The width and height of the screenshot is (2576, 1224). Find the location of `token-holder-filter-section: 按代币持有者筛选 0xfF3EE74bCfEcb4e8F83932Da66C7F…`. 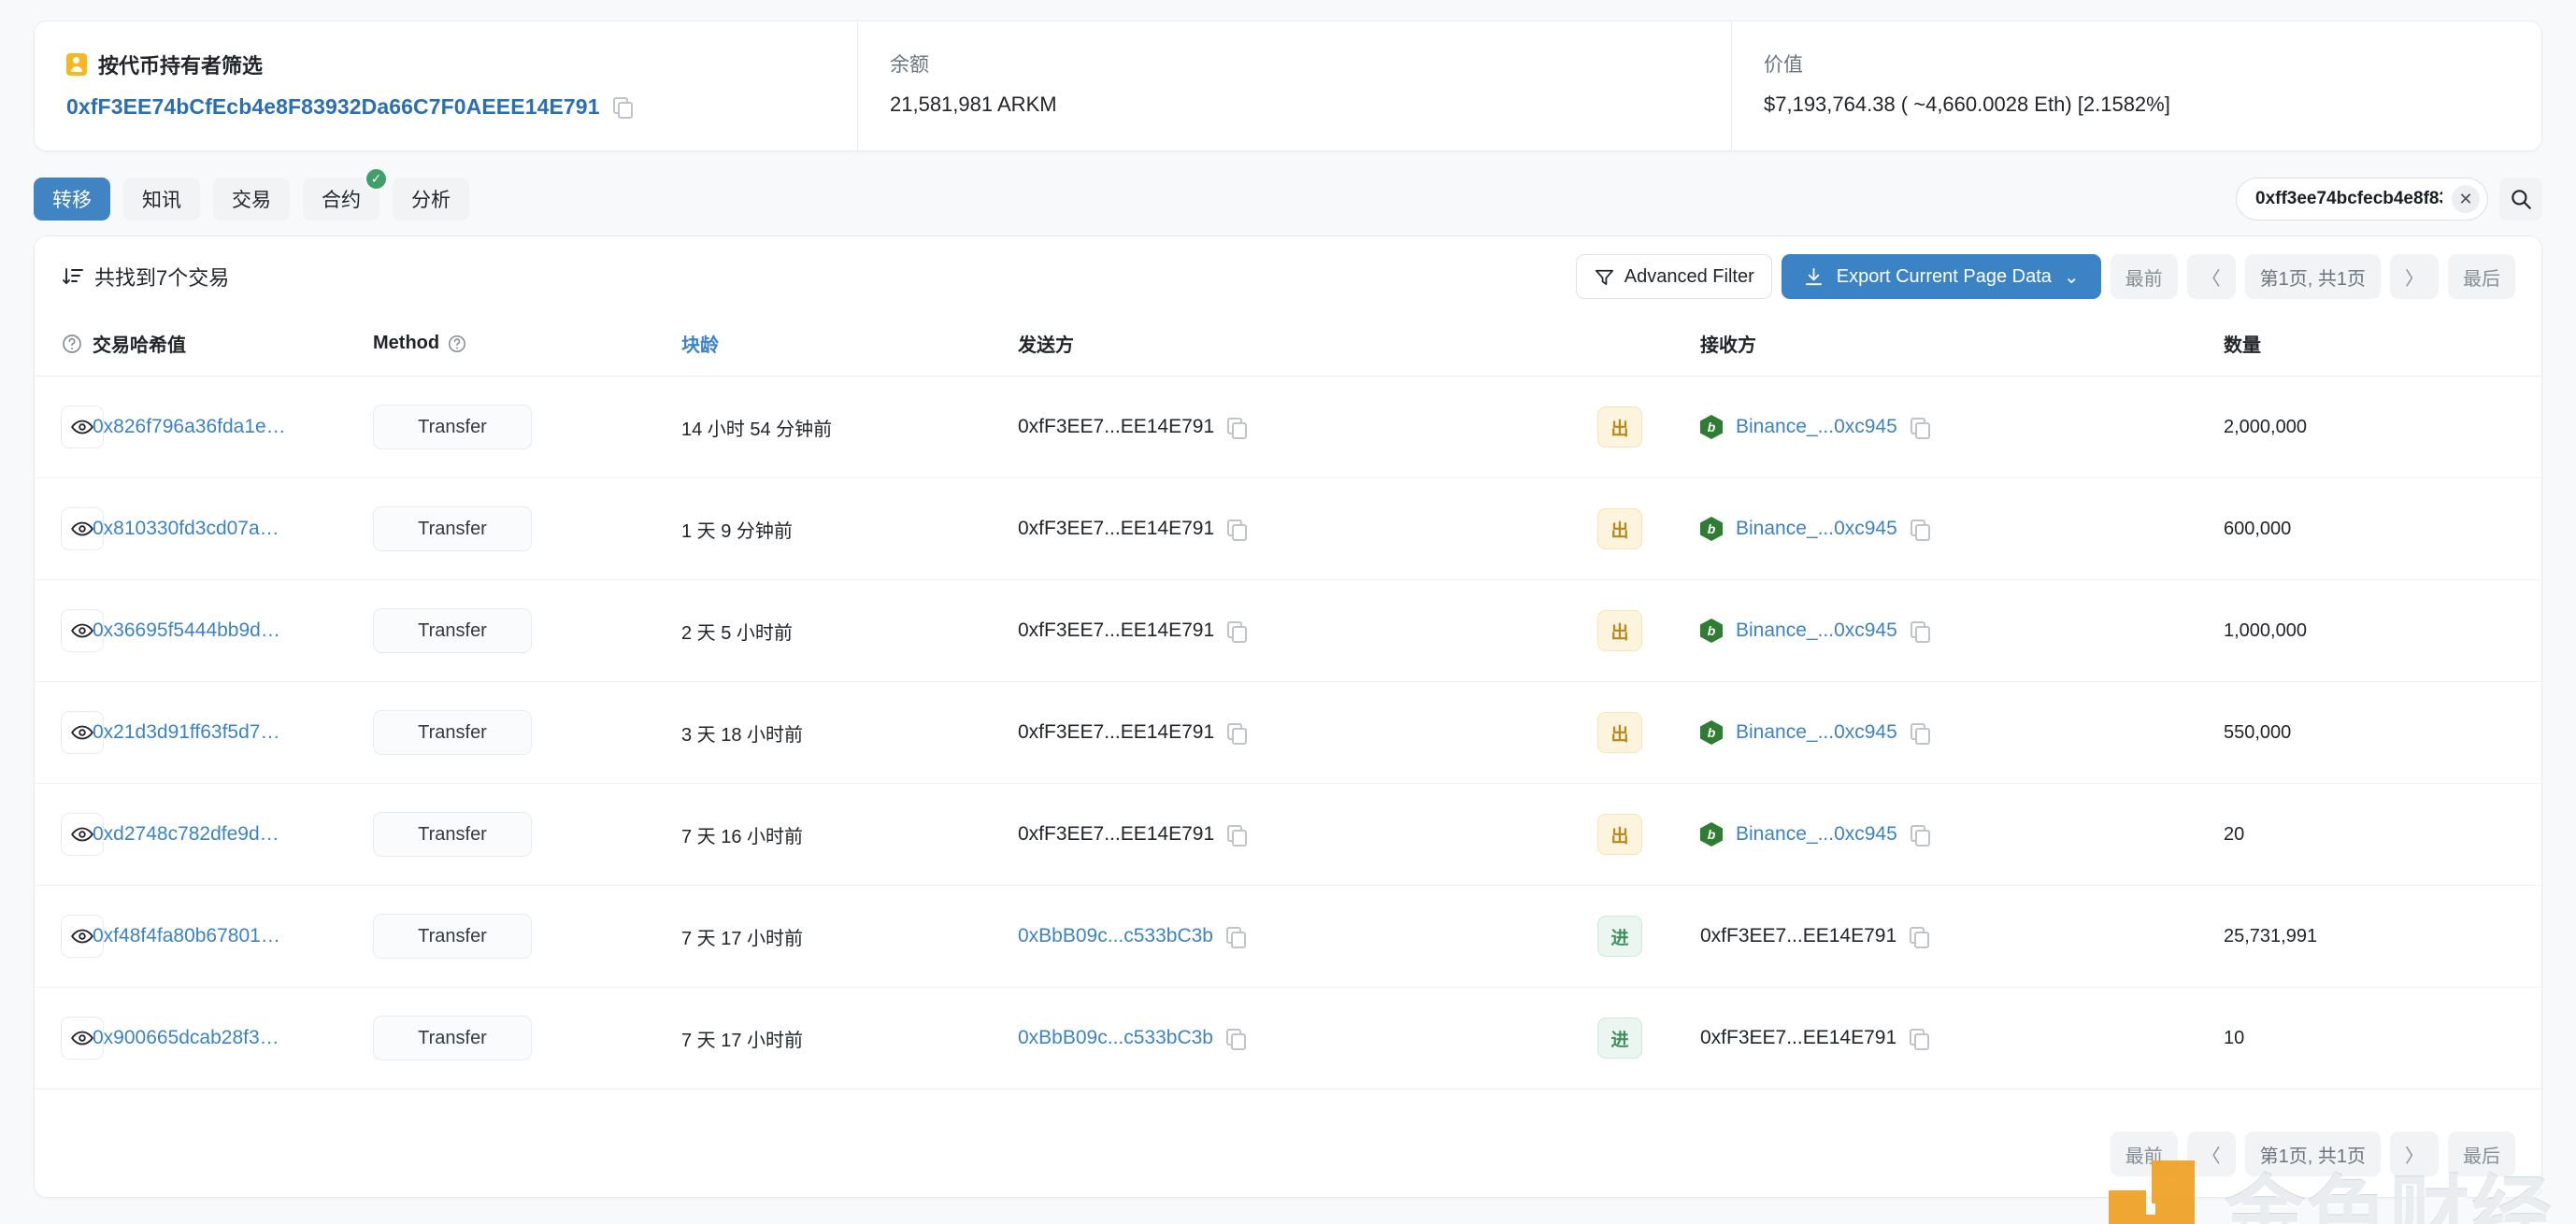

token-holder-filter-section: 按代币持有者筛选 0xfF3EE74bCfEcb4e8F83932Da66C7F… is located at coordinates (446, 85).